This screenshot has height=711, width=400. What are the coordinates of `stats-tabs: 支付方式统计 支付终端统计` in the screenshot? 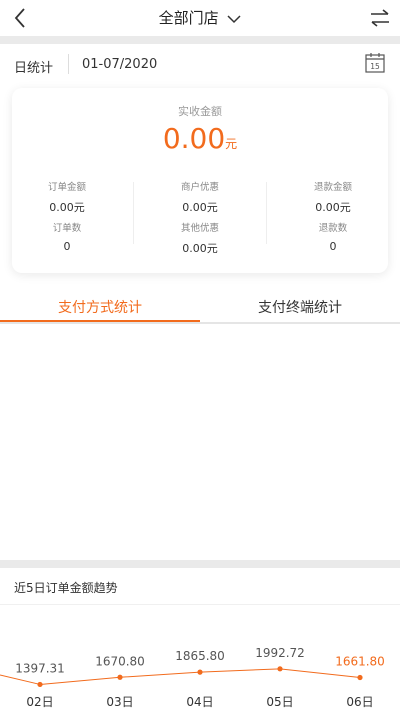 It's located at (200, 306).